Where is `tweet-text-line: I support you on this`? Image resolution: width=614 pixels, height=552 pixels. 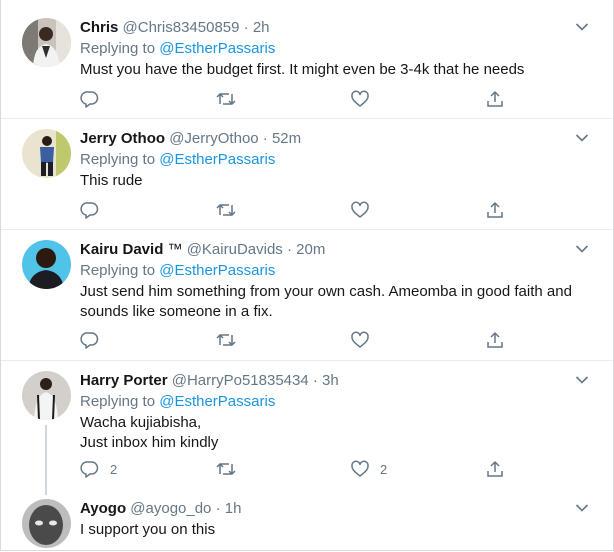 tweet-text-line: I support you on this is located at coordinates (148, 529).